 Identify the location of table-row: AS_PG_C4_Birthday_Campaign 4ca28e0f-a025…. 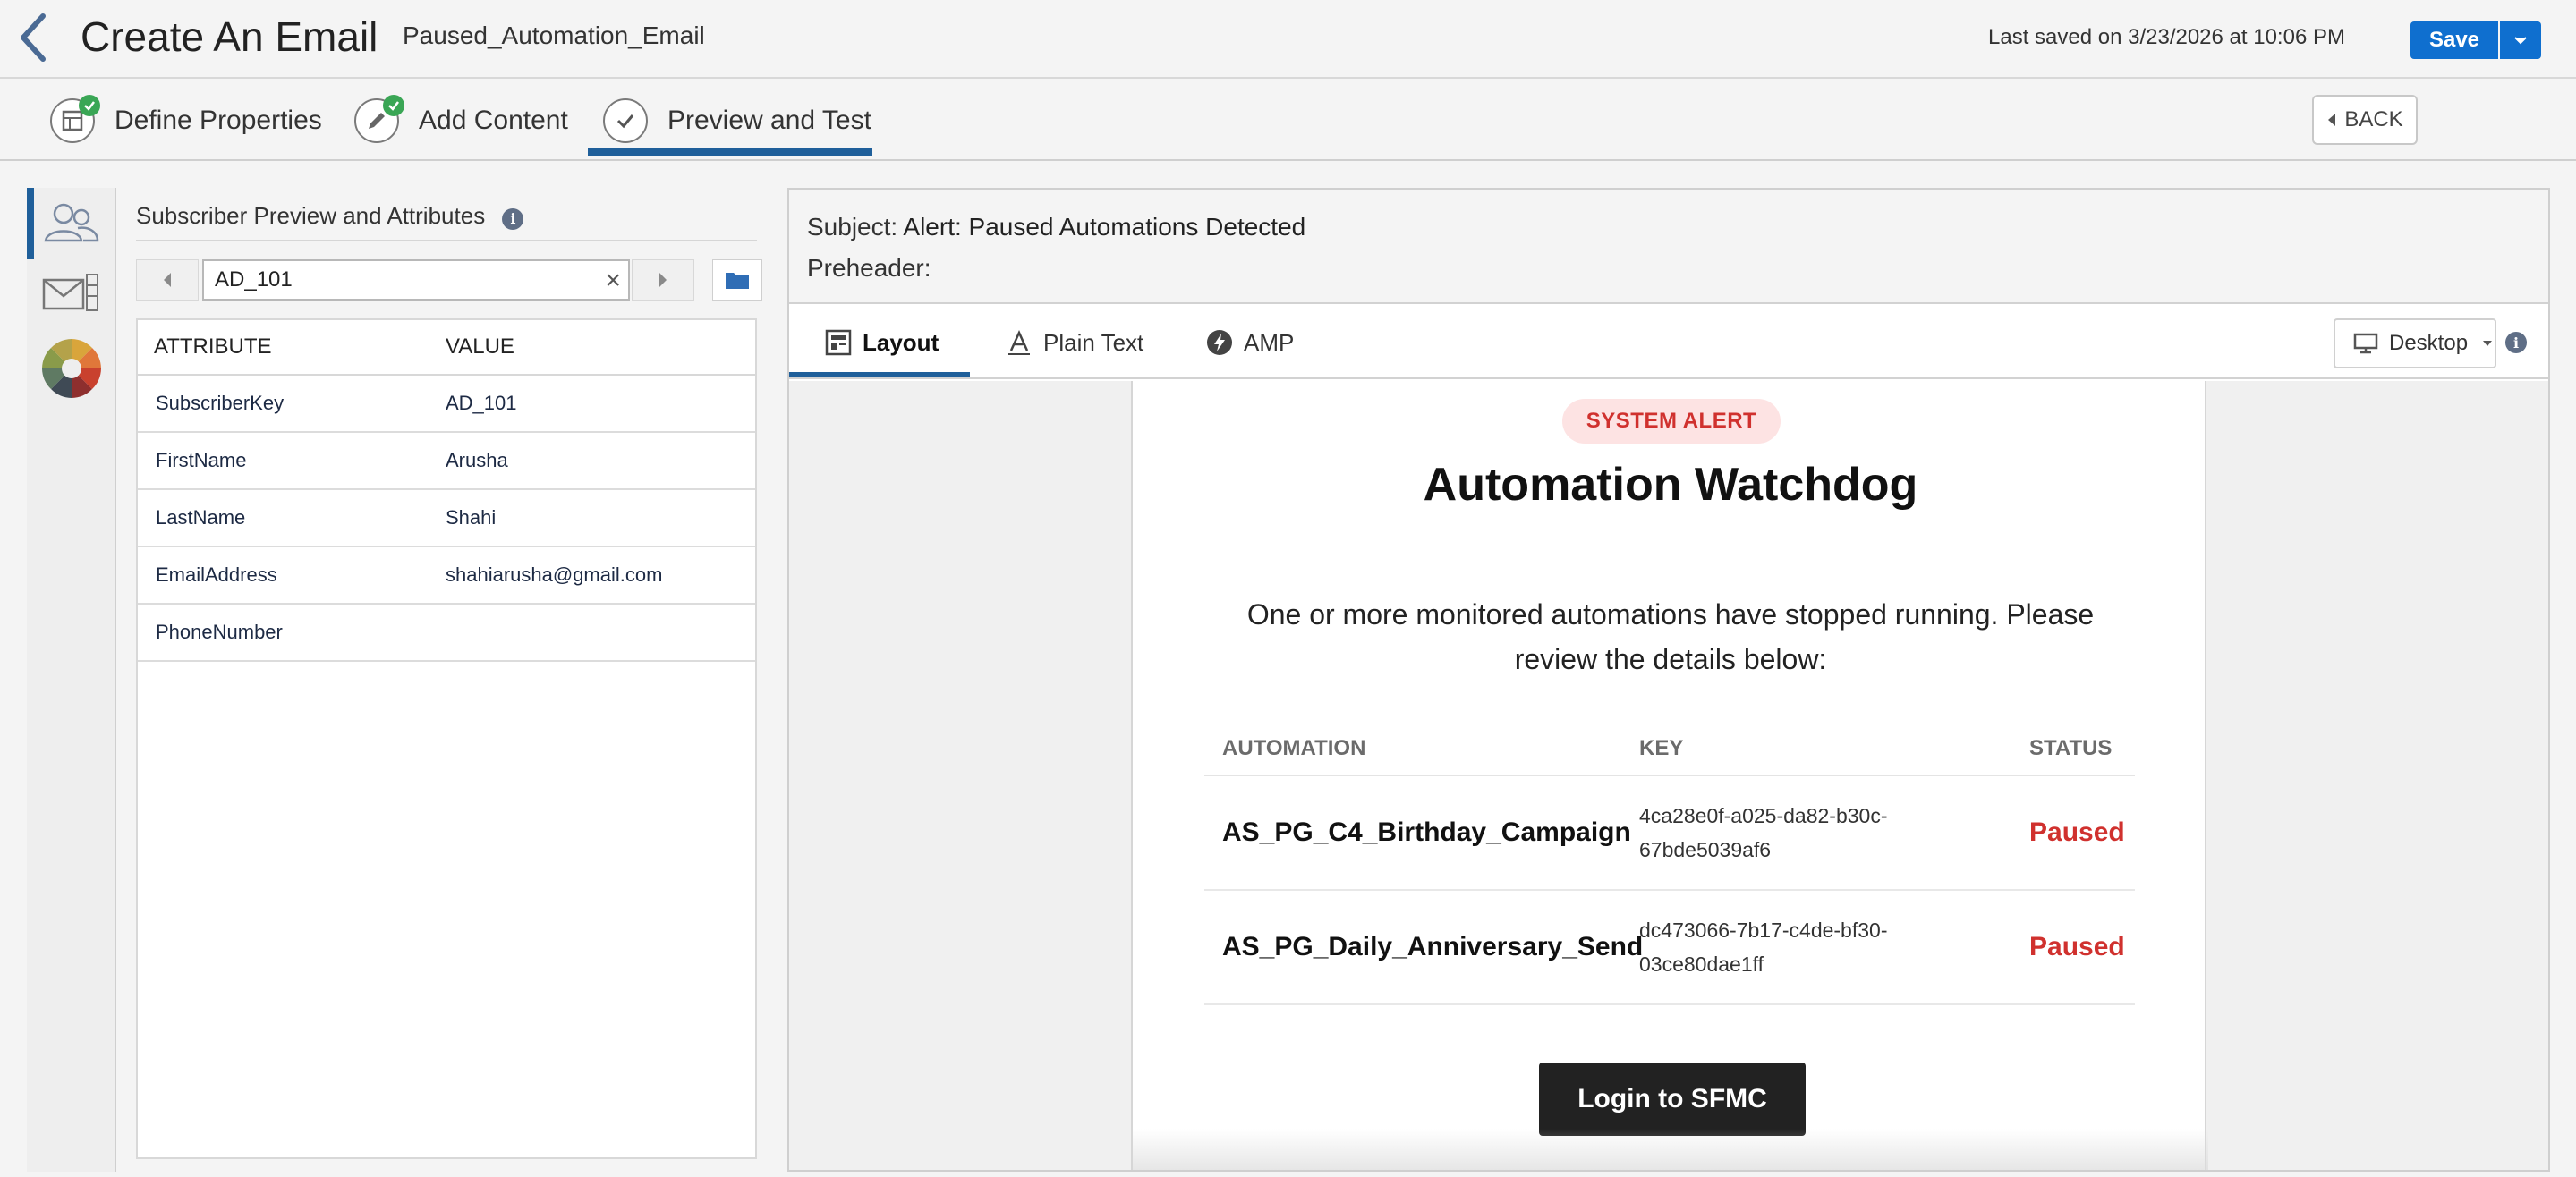
(1669, 833).